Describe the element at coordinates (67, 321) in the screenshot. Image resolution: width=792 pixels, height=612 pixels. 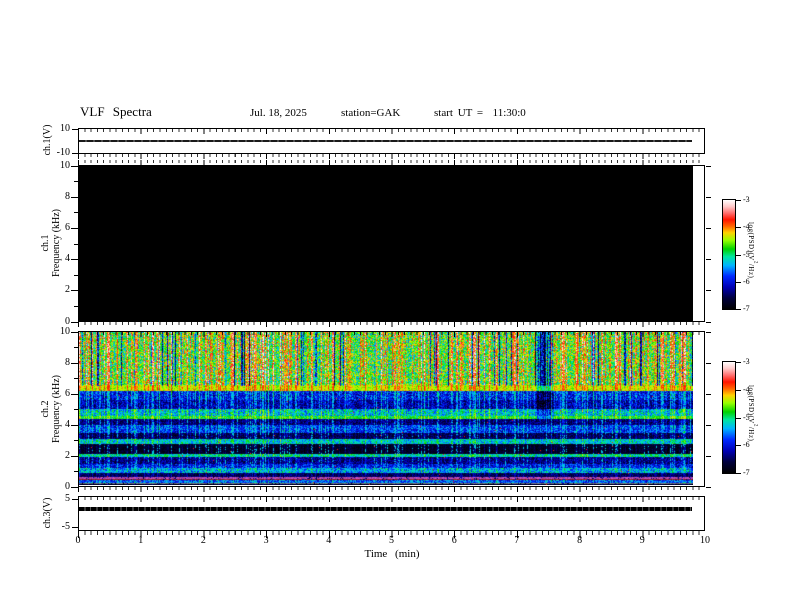
I see `ch1-freq-tick-label: 0` at that location.